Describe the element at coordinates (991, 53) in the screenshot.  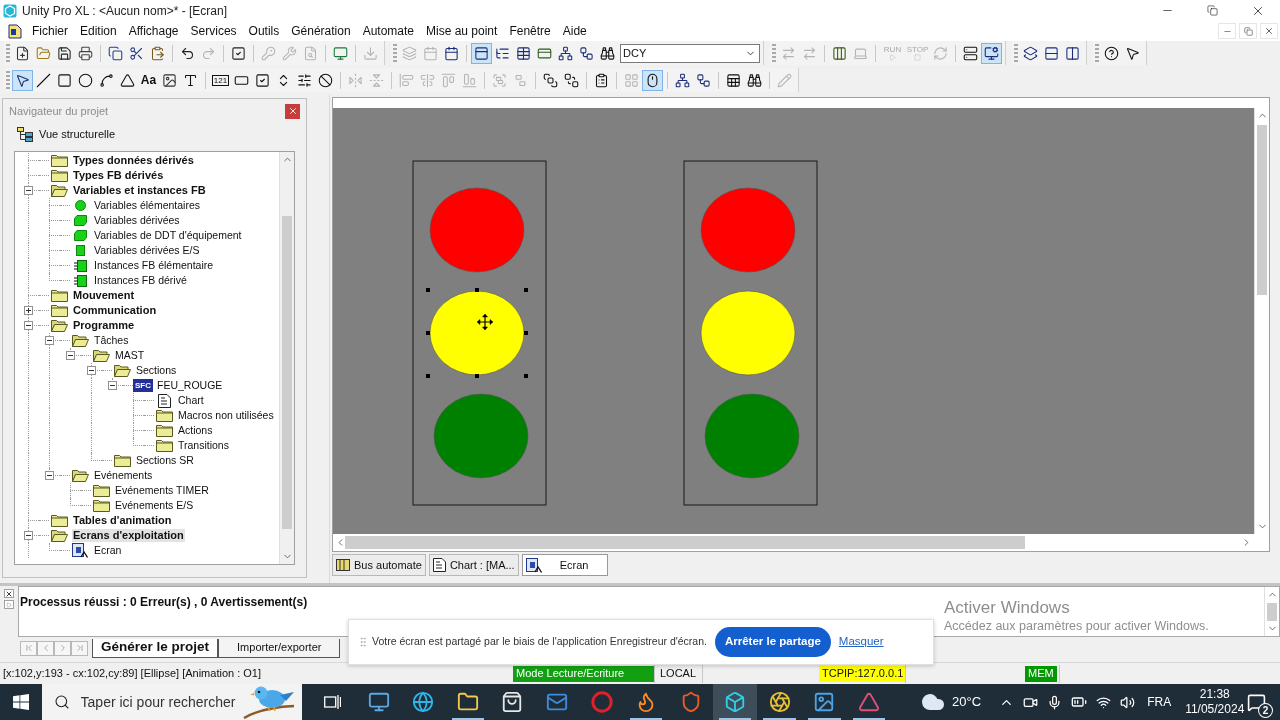
I see `monitor-cog-button` at that location.